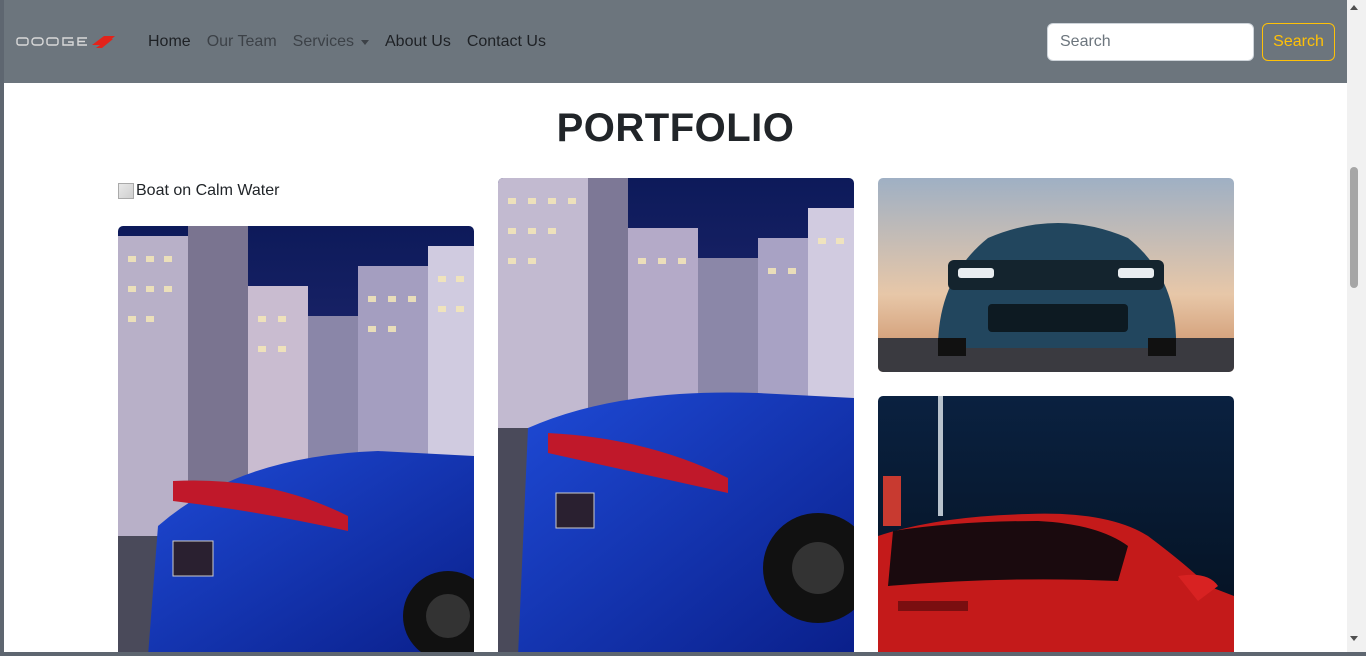  Describe the element at coordinates (242, 42) in the screenshot. I see `nav-our-team: Our Team` at that location.